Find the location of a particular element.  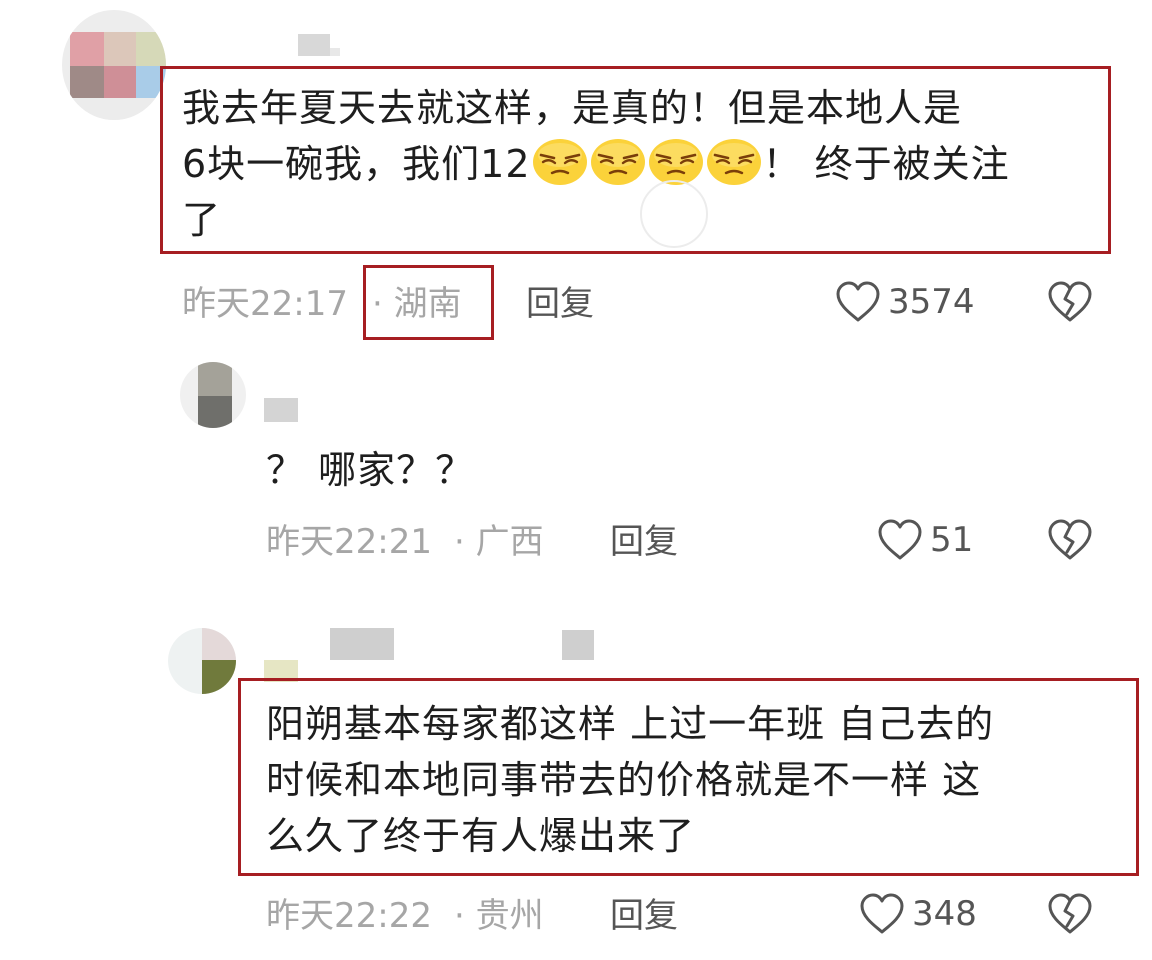

like-button: 348 is located at coordinates (917, 914).